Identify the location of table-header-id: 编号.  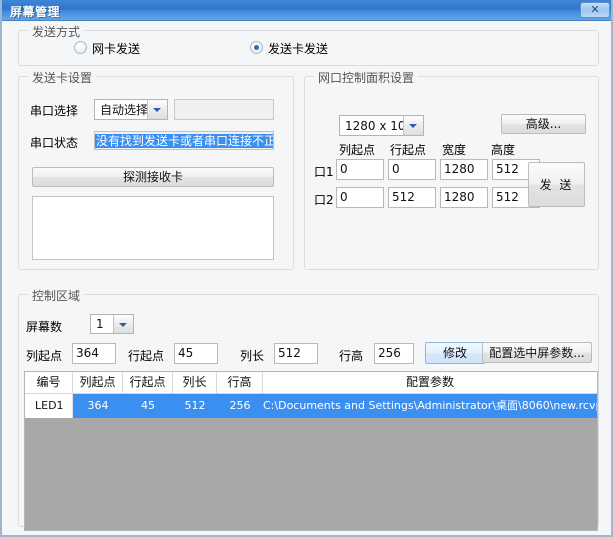
(49, 382).